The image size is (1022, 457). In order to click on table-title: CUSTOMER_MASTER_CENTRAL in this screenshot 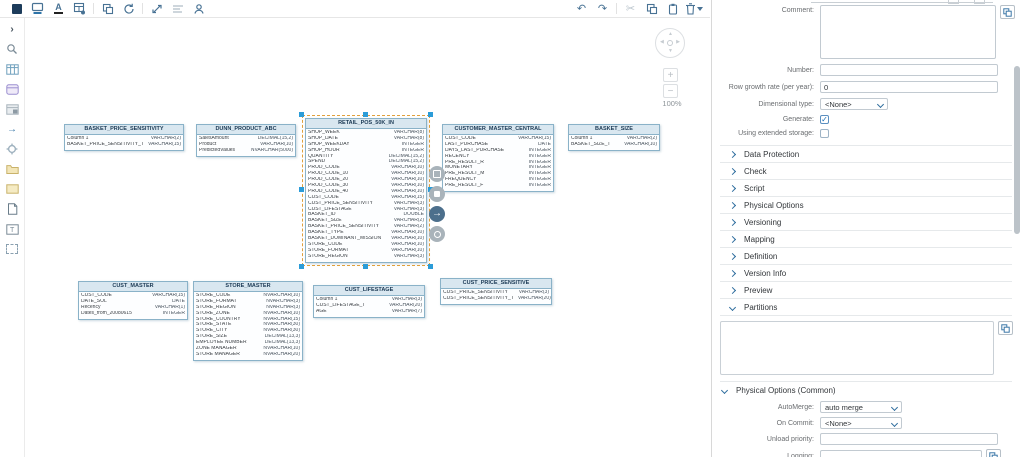, I will do `click(498, 130)`.